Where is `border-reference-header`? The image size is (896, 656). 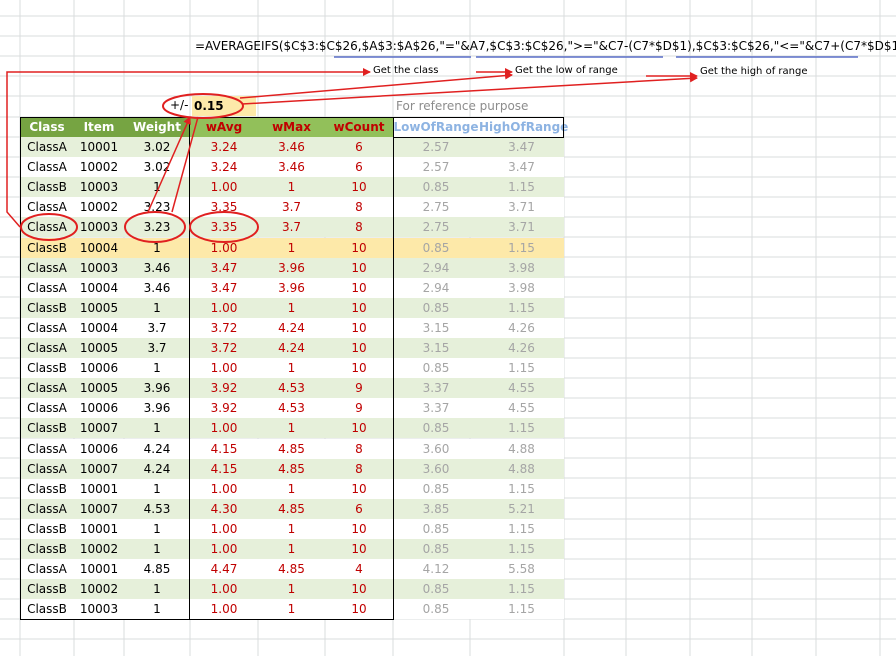
border-reference-header is located at coordinates (478, 127).